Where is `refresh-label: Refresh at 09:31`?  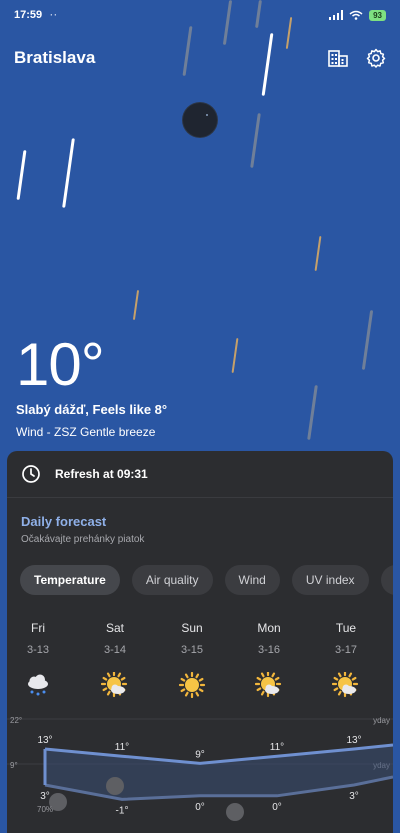
refresh-label: Refresh at 09:31 is located at coordinates (101, 474).